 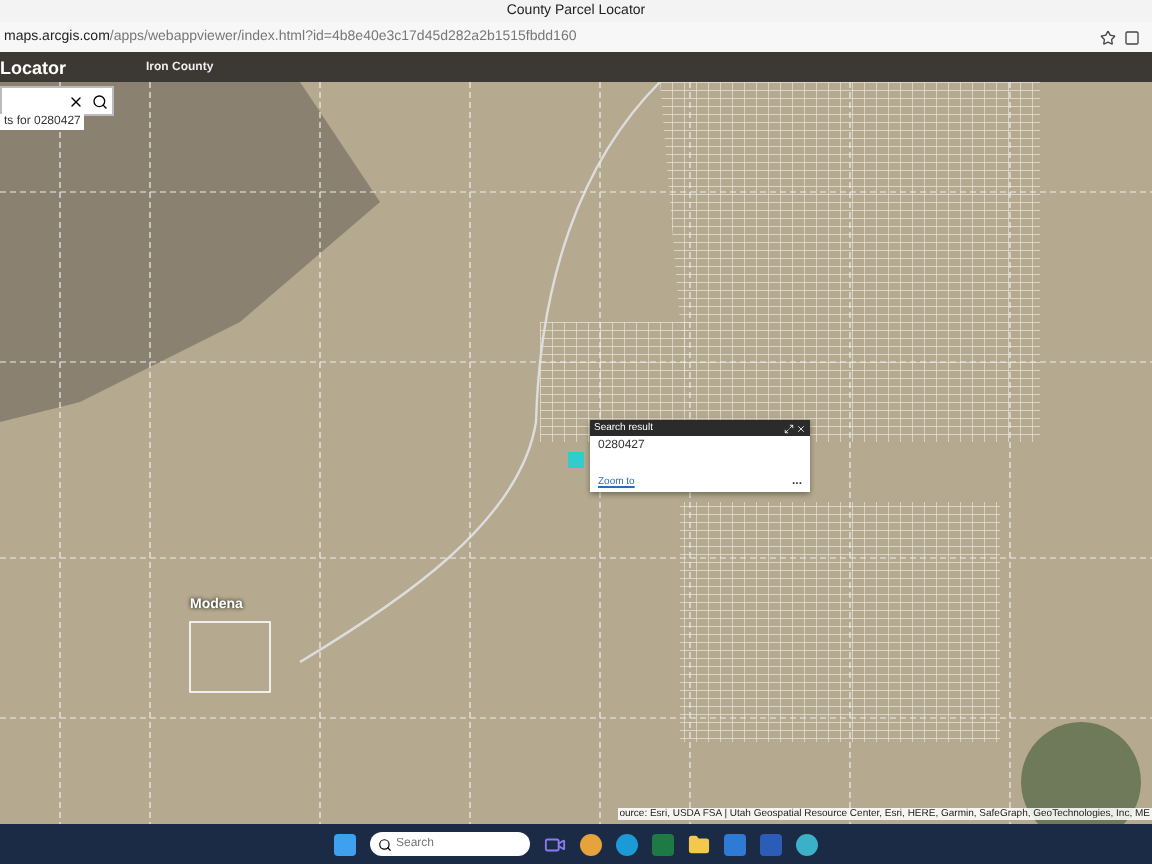 I want to click on folder-icon, so click(x=699, y=844).